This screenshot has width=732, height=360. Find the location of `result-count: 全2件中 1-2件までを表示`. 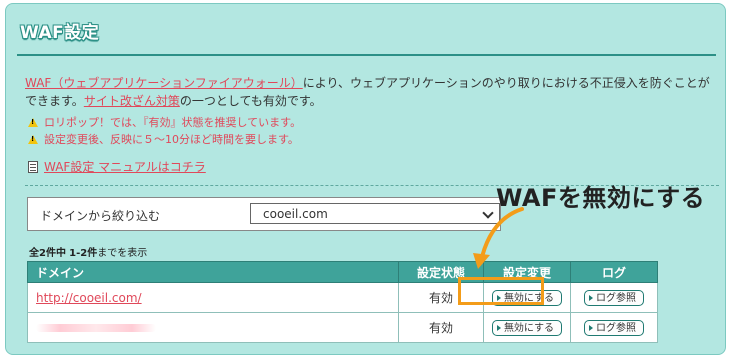

result-count: 全2件中 1-2件までを表示 is located at coordinates (88, 251).